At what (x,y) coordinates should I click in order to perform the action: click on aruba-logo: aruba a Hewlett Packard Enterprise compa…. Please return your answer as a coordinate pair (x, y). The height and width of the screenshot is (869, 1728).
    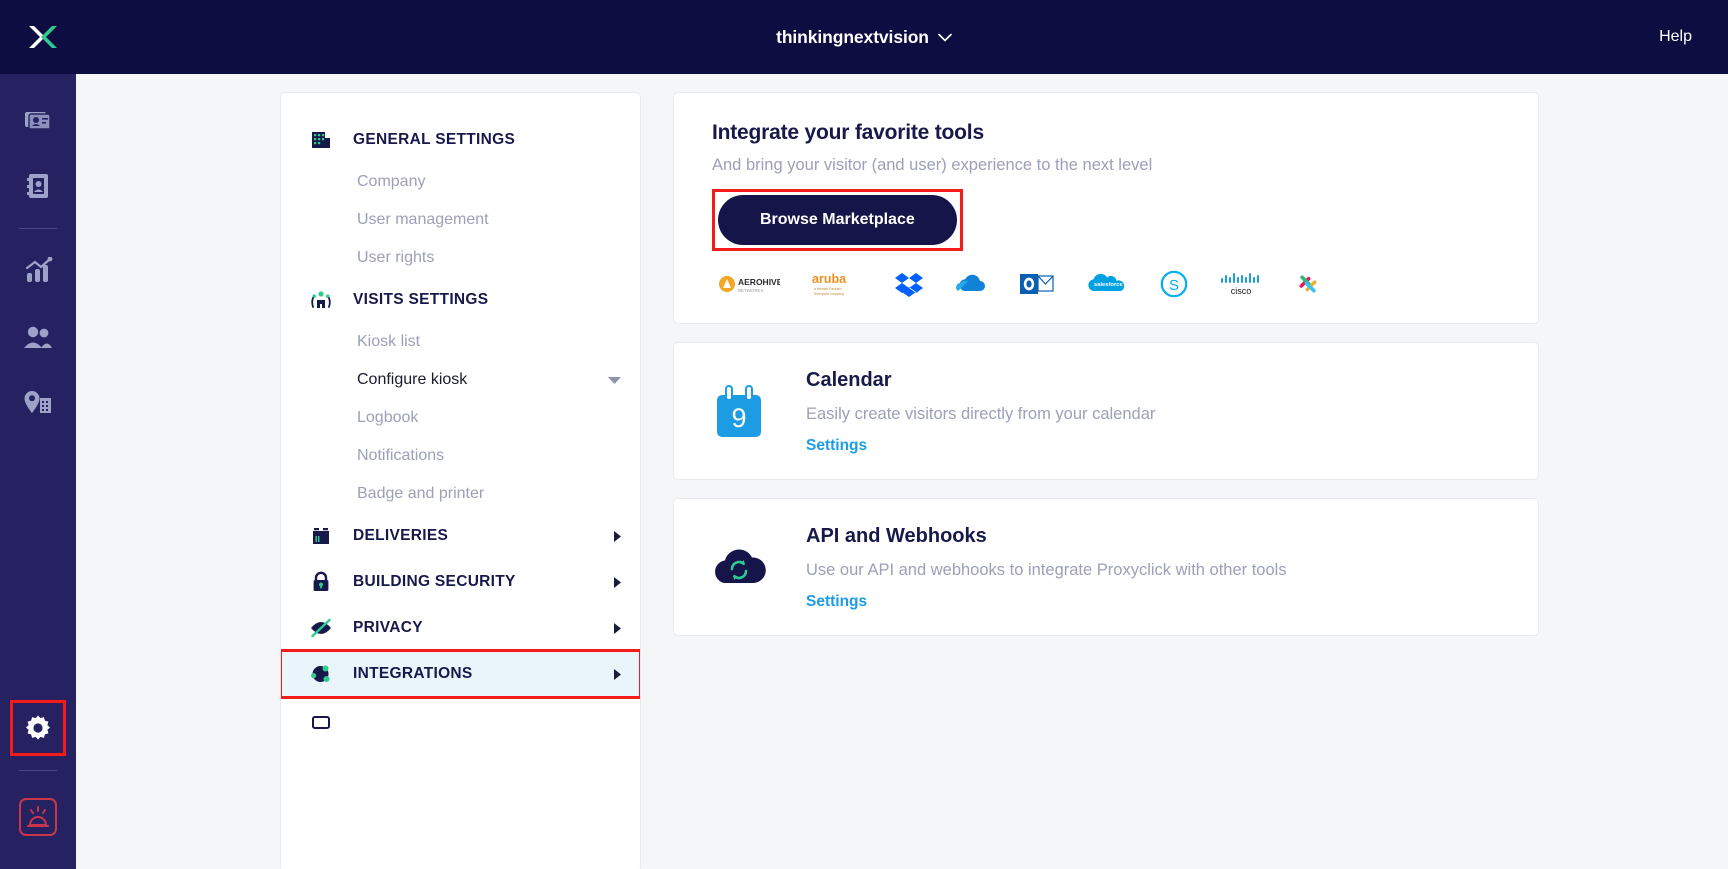
    Looking at the image, I should click on (837, 284).